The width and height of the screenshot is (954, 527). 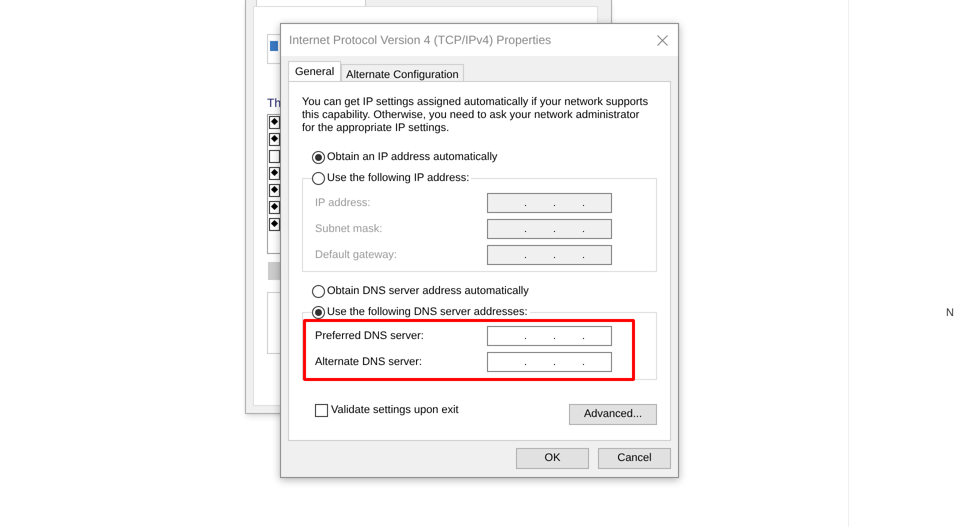 I want to click on field-label: Preferred DNS server:, so click(x=369, y=336).